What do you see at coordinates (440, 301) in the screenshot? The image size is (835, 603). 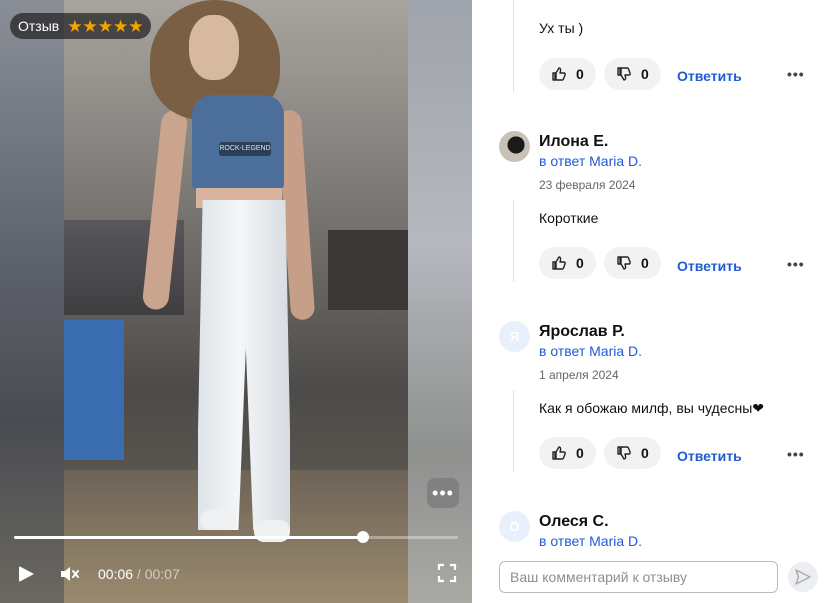 I see `video-side-blur-right` at bounding box center [440, 301].